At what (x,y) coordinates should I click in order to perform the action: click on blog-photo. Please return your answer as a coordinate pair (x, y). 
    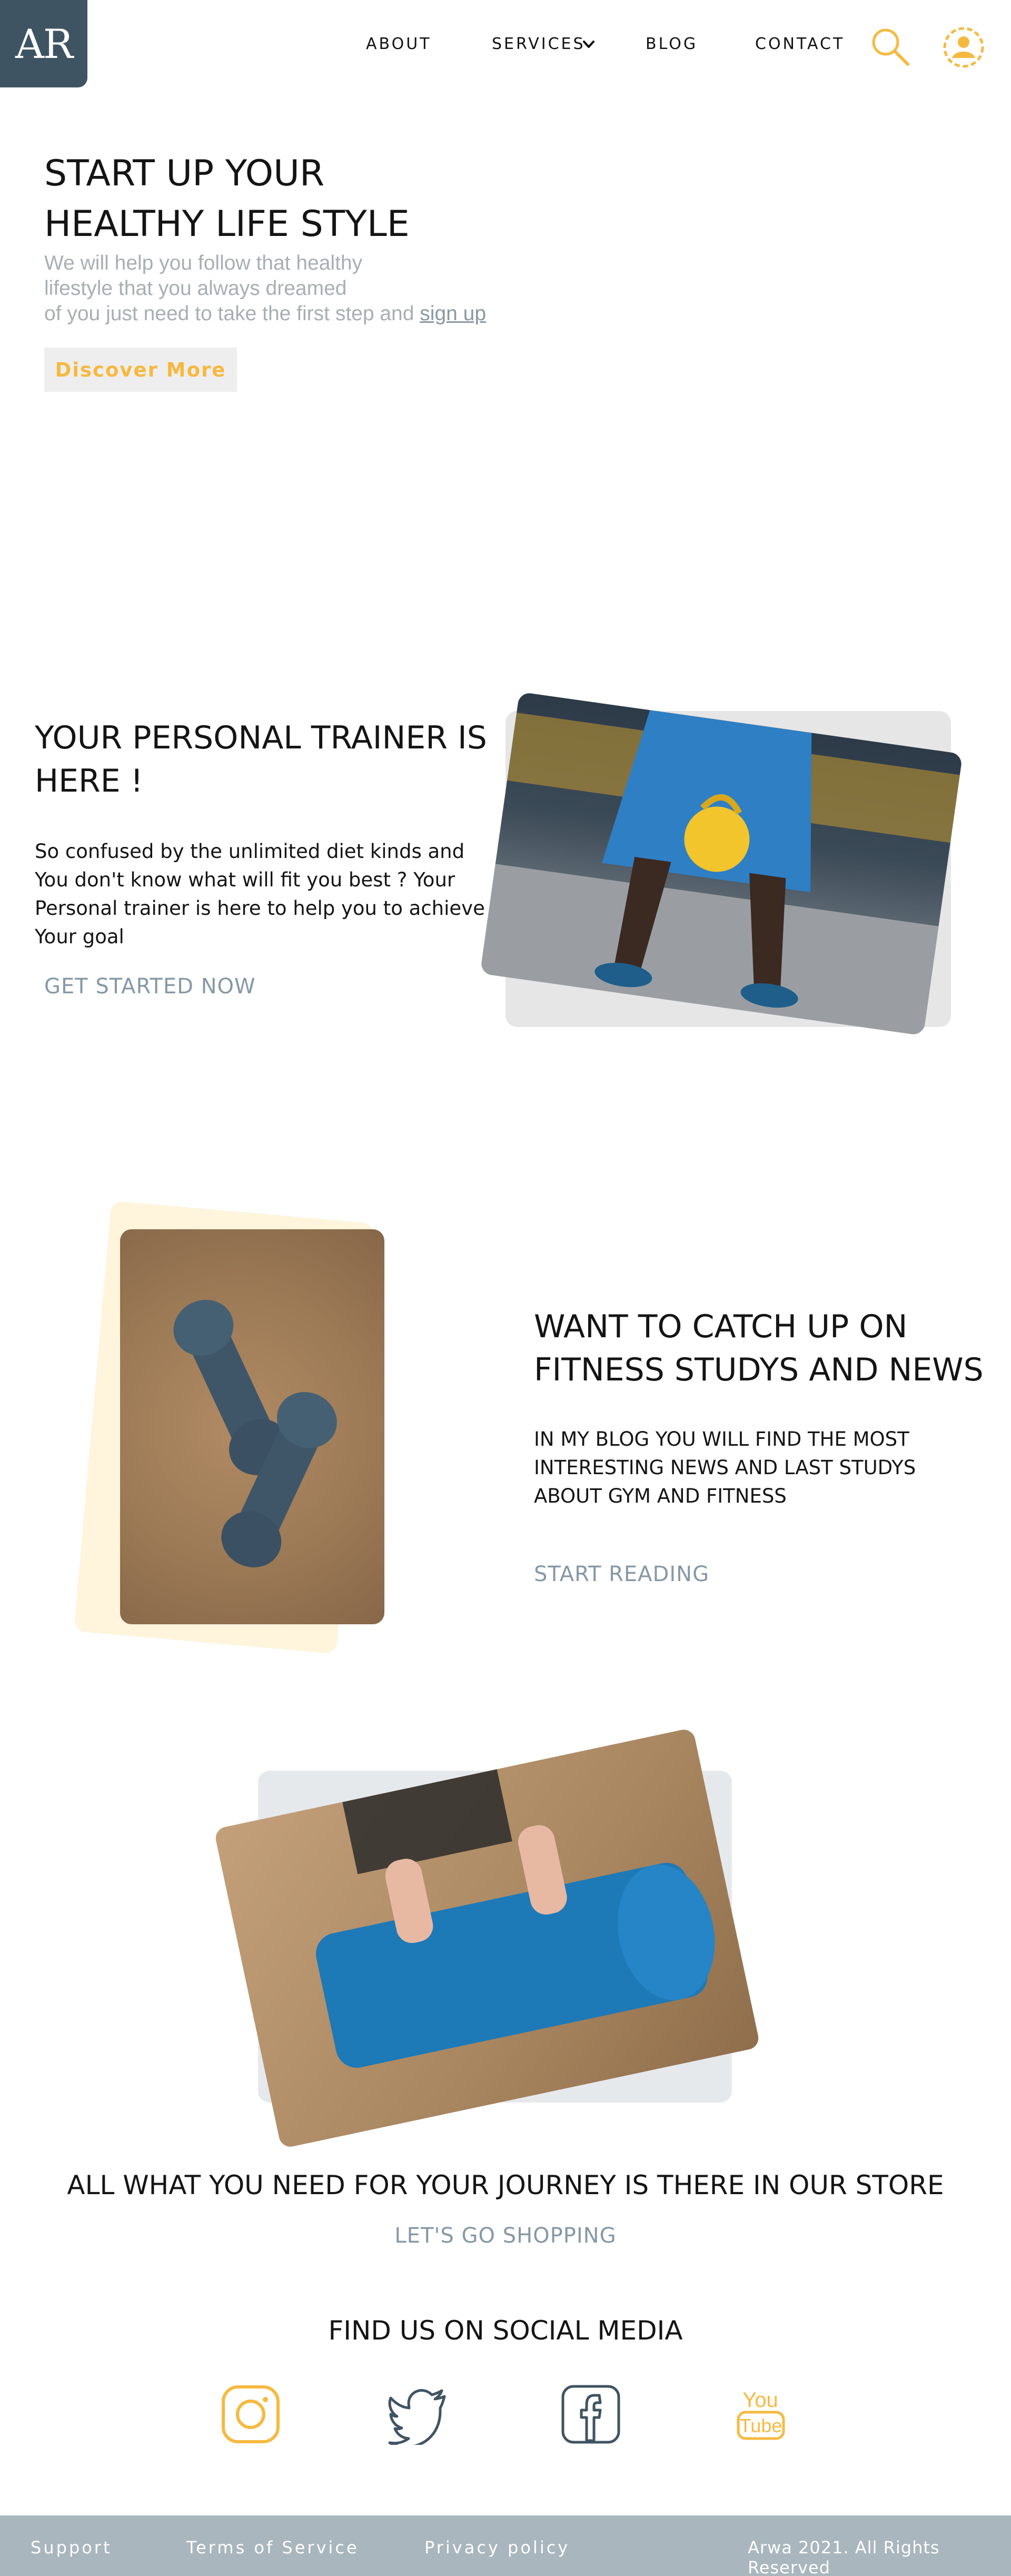
    Looking at the image, I should click on (252, 1426).